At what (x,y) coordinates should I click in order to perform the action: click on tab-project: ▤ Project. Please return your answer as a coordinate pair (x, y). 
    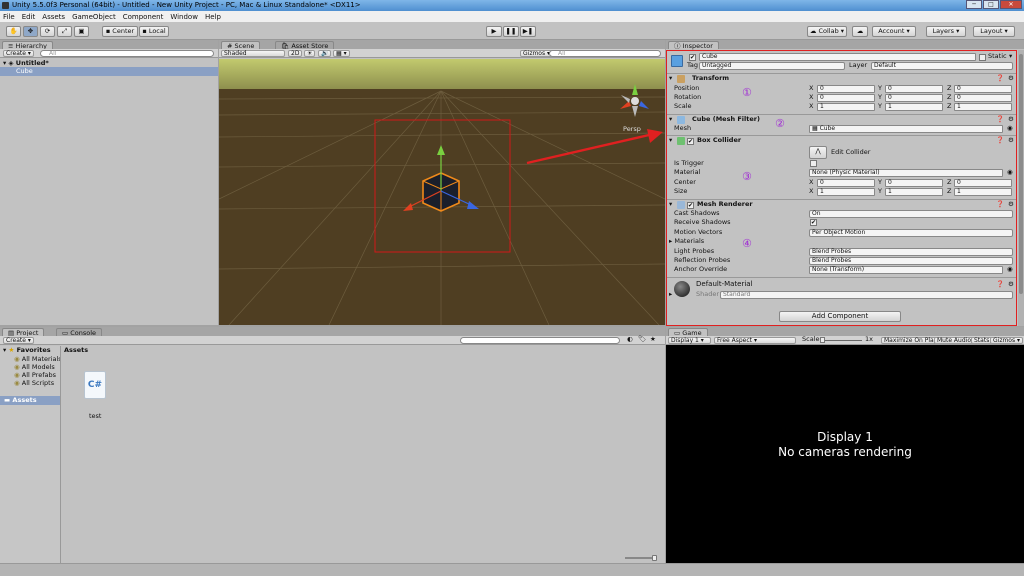
    Looking at the image, I should click on (23, 332).